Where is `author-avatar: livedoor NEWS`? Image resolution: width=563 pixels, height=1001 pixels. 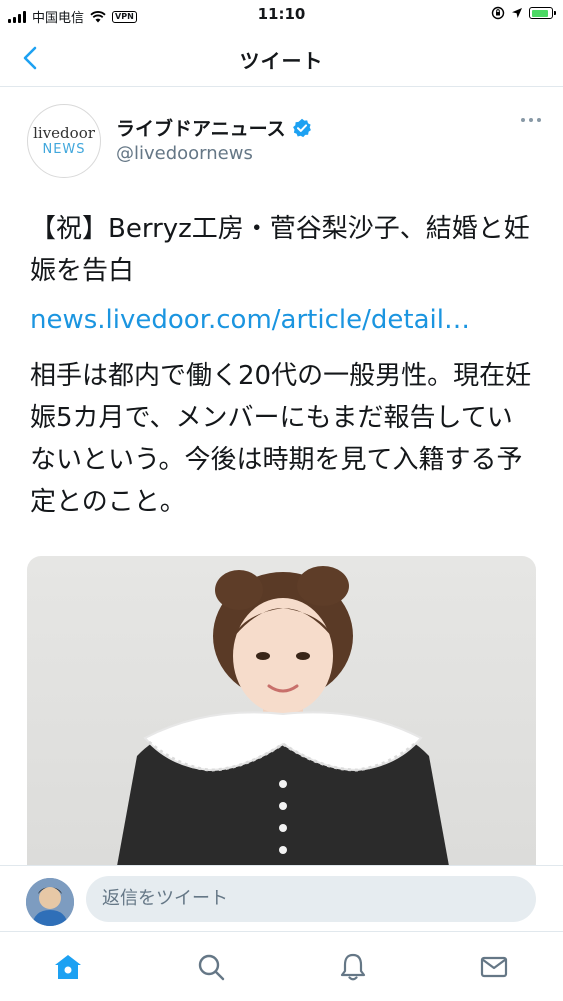 author-avatar: livedoor NEWS is located at coordinates (64, 141).